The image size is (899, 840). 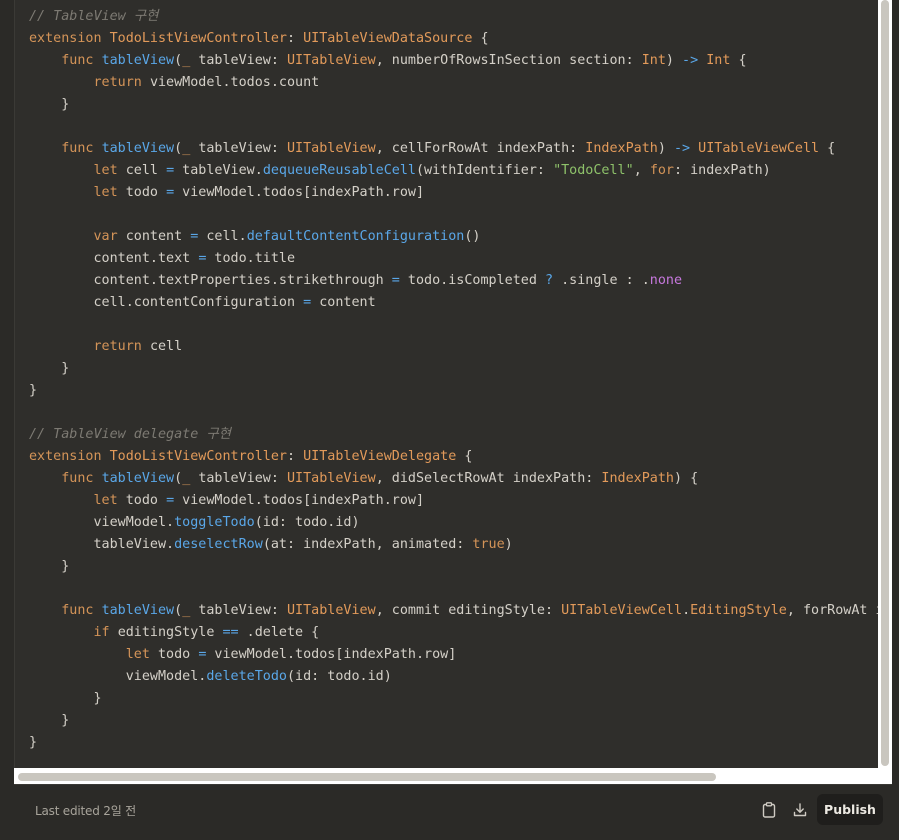 What do you see at coordinates (246, 676) in the screenshot?
I see `code-token-func: deleteTodo` at bounding box center [246, 676].